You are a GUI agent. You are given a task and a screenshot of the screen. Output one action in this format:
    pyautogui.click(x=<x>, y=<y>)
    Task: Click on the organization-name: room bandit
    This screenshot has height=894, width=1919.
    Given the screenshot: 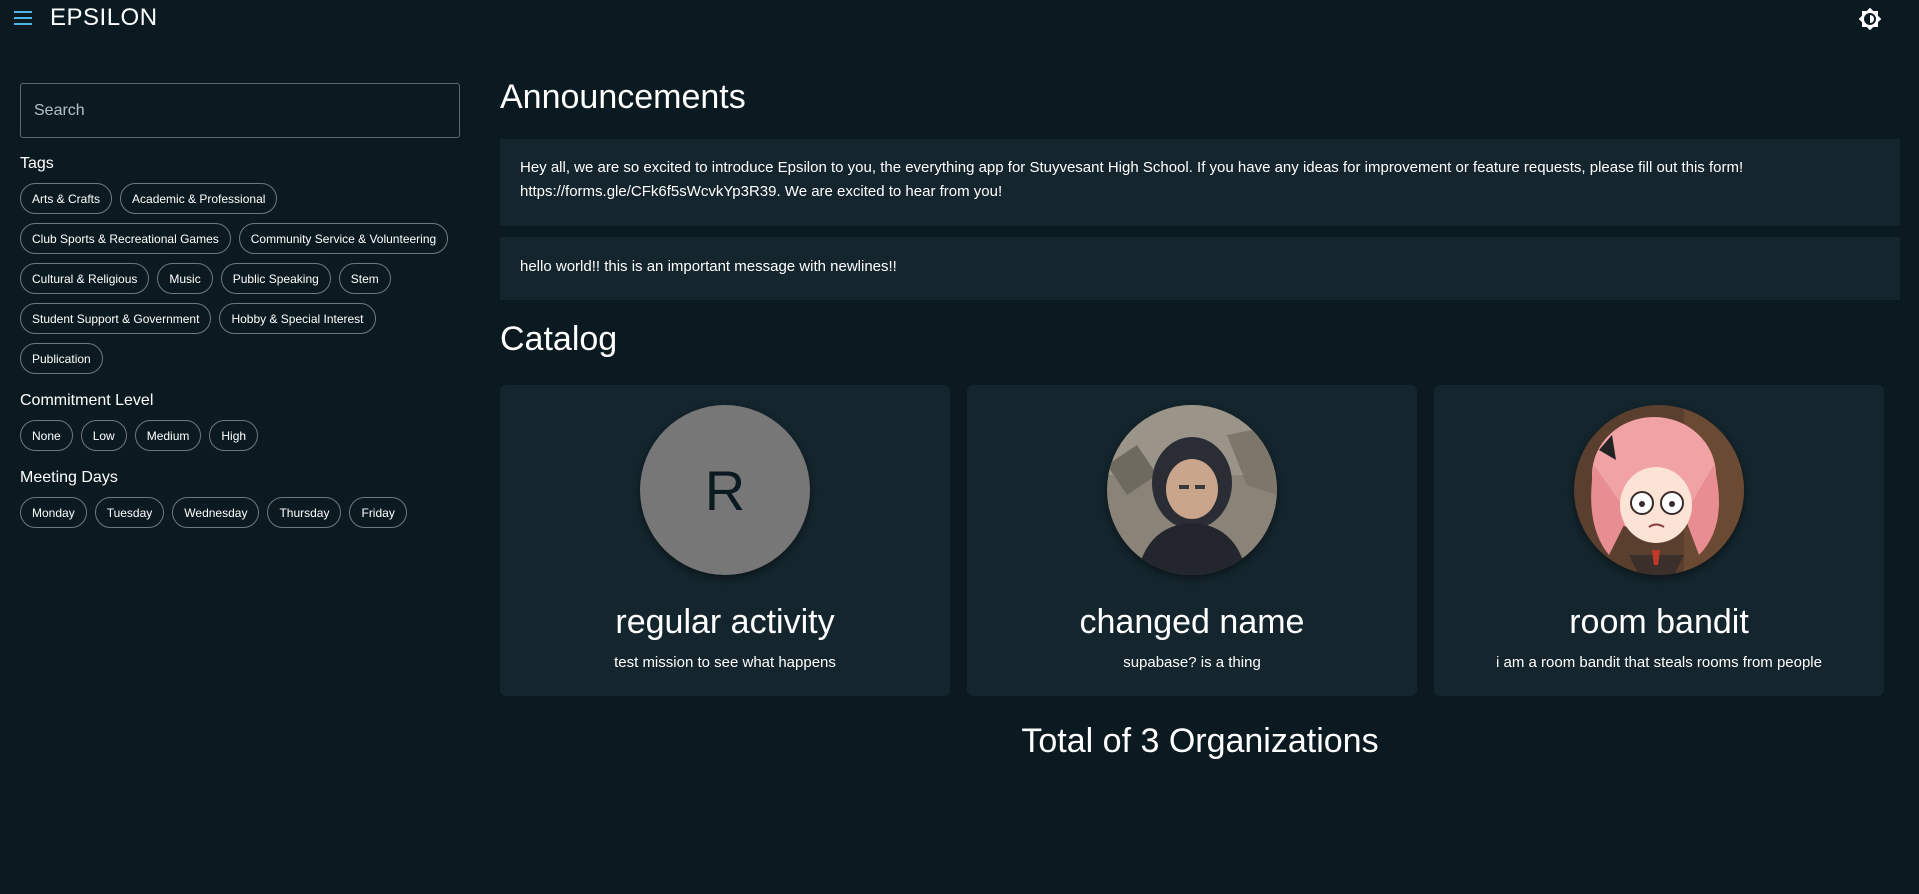 What is the action you would take?
    pyautogui.click(x=1659, y=622)
    